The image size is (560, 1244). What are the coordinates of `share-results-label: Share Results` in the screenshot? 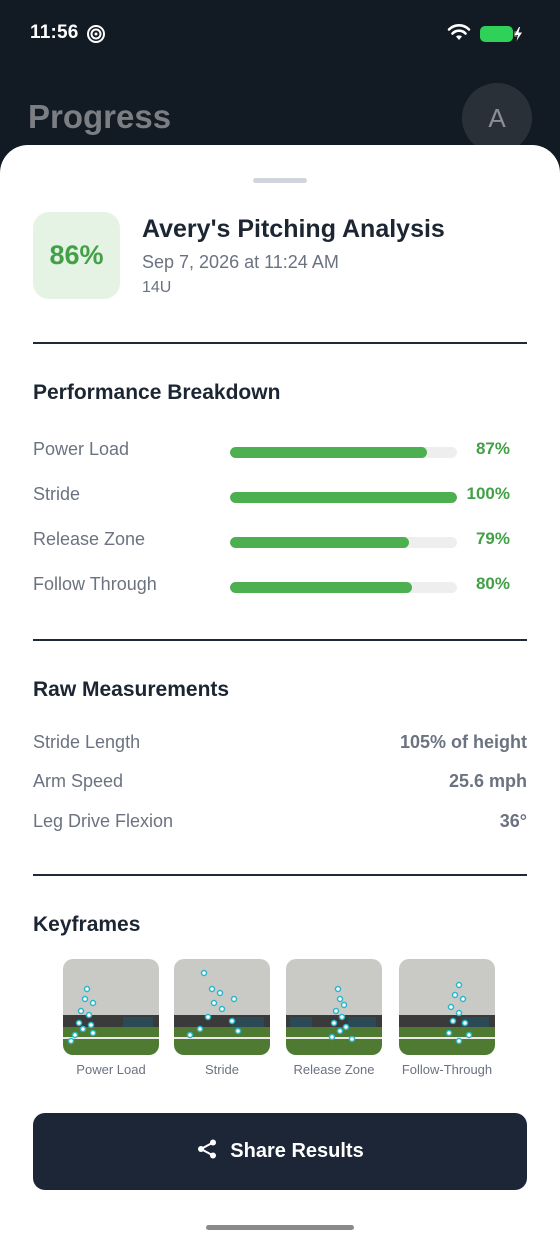 It's located at (297, 1151).